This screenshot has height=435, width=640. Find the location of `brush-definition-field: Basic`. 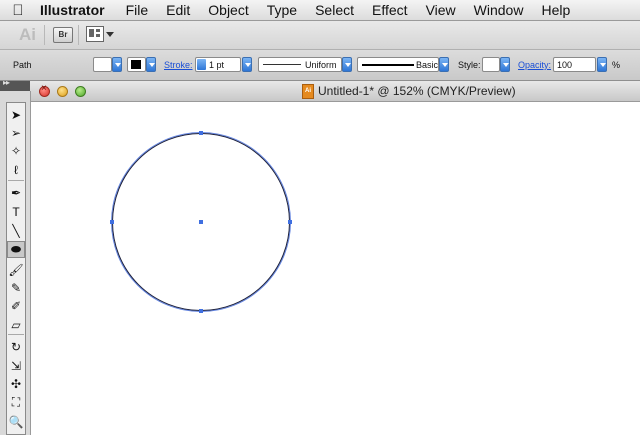

brush-definition-field: Basic is located at coordinates (398, 64).